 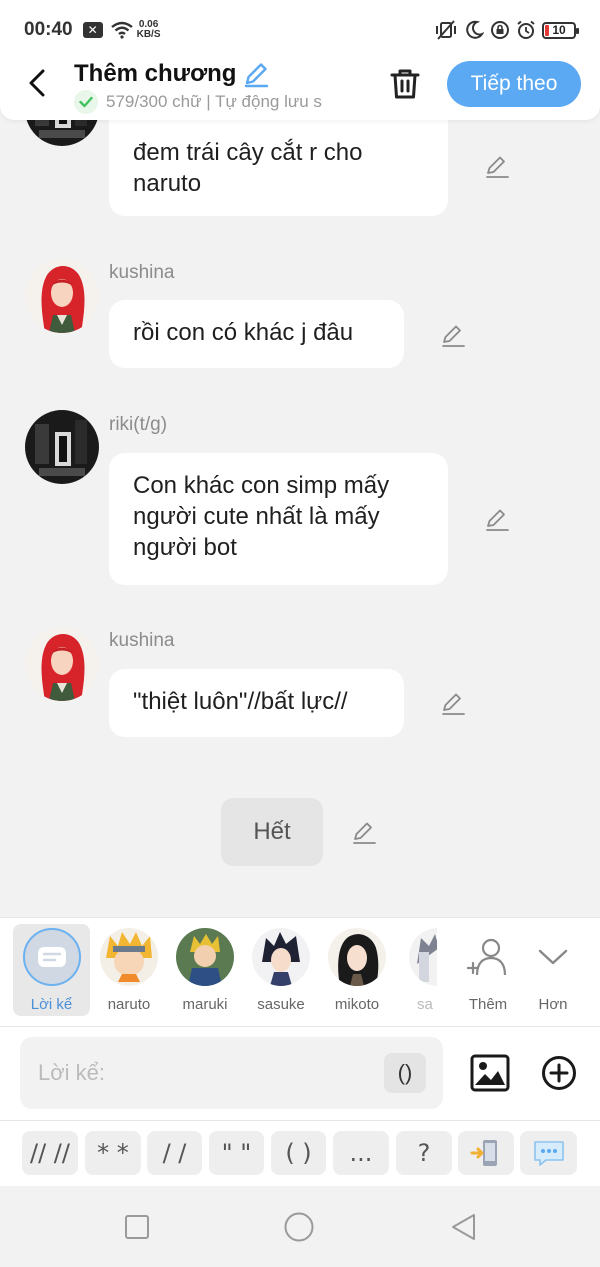 I want to click on back-button, so click(x=37, y=83).